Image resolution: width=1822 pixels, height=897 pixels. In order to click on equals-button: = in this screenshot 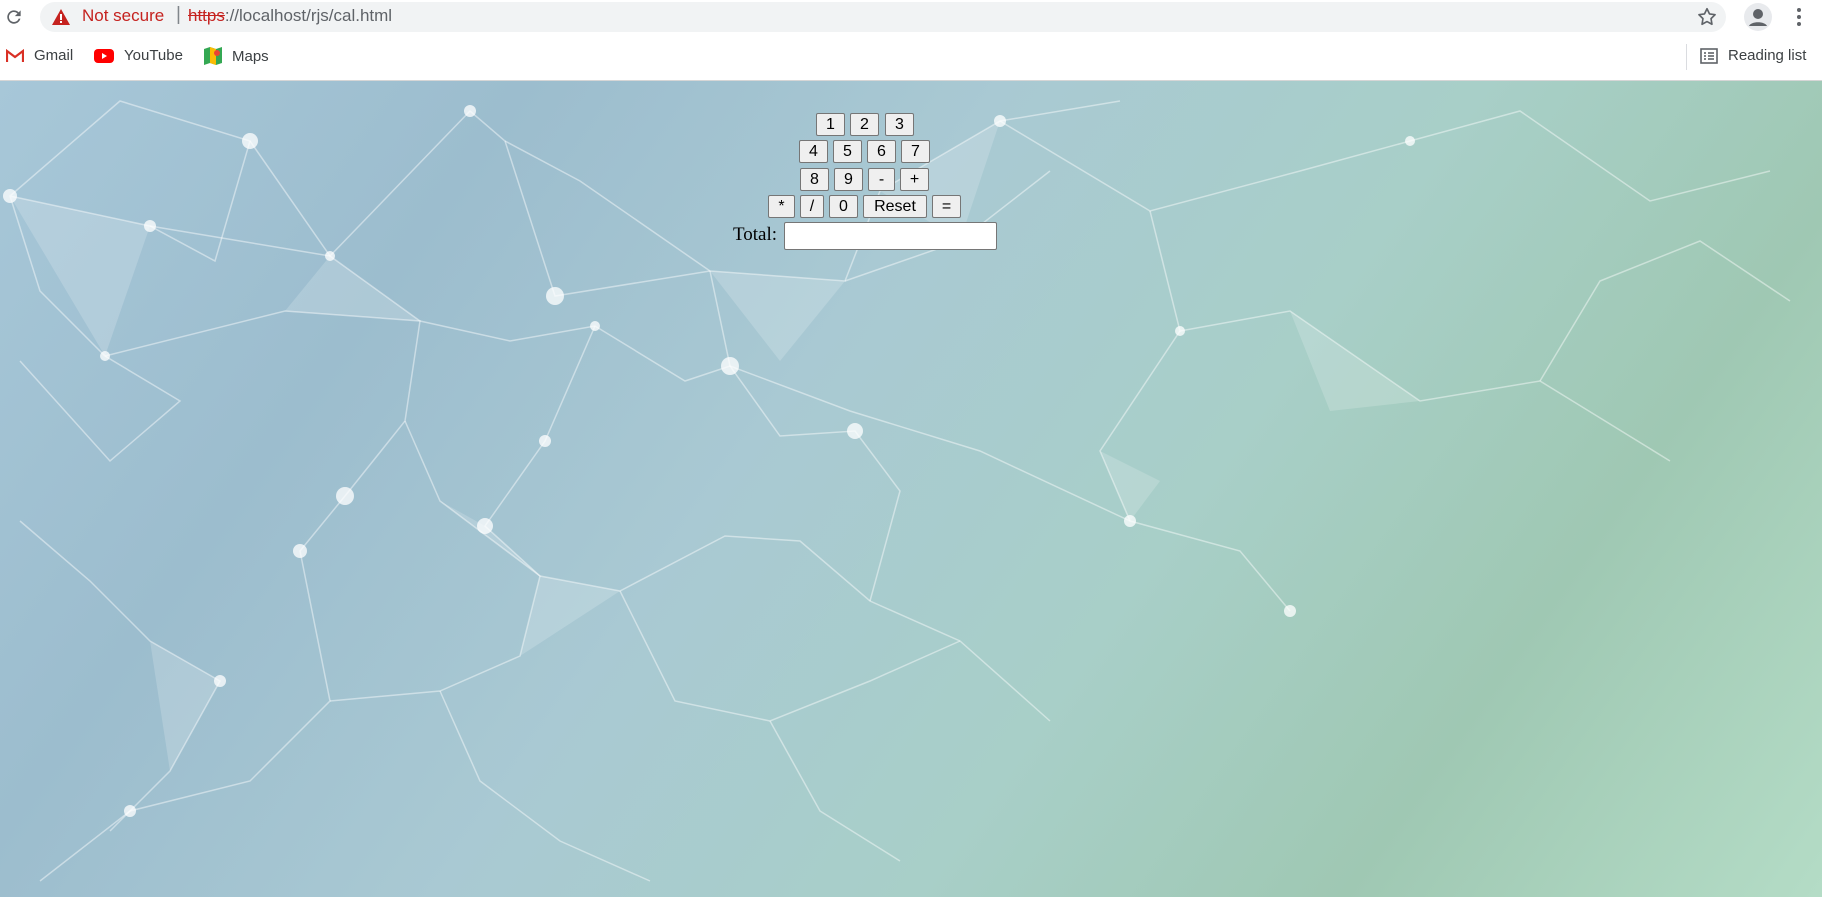, I will do `click(946, 206)`.